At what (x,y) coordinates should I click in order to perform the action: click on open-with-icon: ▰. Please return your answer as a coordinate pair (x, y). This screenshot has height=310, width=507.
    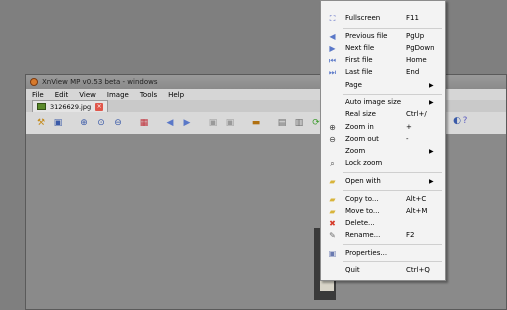
    Looking at the image, I should click on (332, 181).